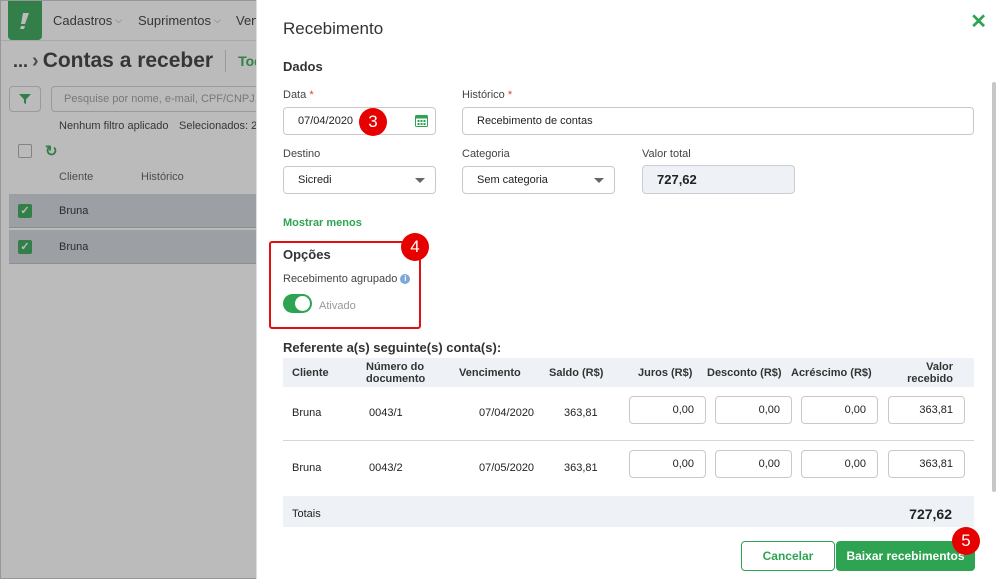  Describe the element at coordinates (373, 122) in the screenshot. I see `annotation-badge-3: 3` at that location.